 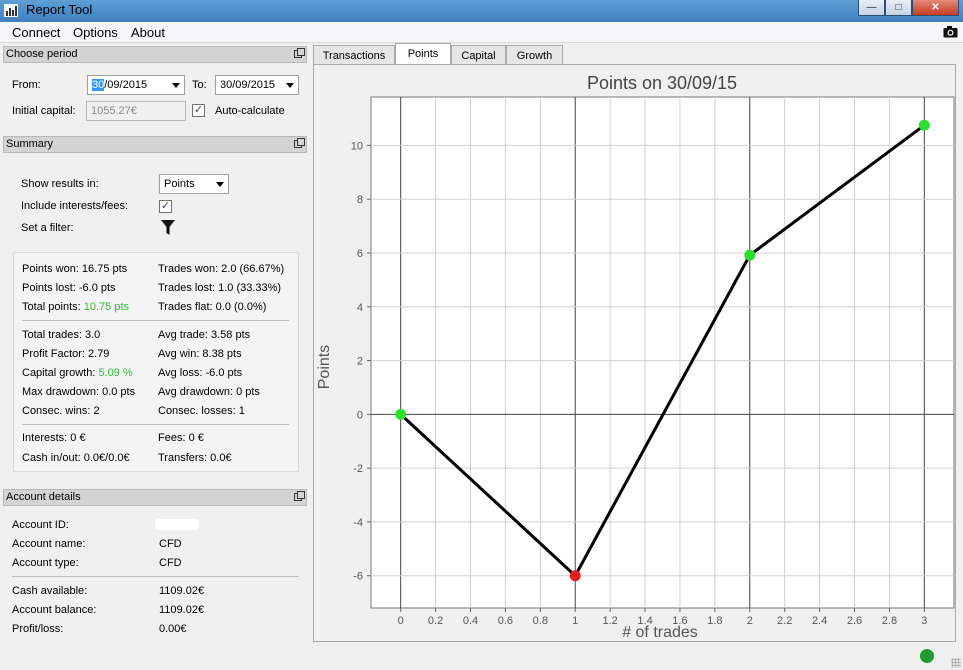 I want to click on chart-app-icon, so click(x=11, y=10).